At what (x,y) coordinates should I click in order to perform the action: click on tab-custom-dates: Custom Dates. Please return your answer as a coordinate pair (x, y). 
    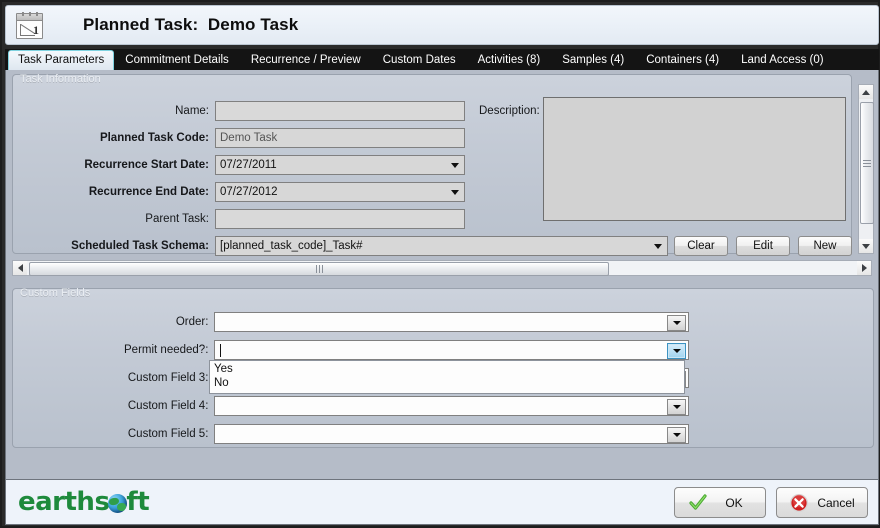
    Looking at the image, I should click on (419, 60).